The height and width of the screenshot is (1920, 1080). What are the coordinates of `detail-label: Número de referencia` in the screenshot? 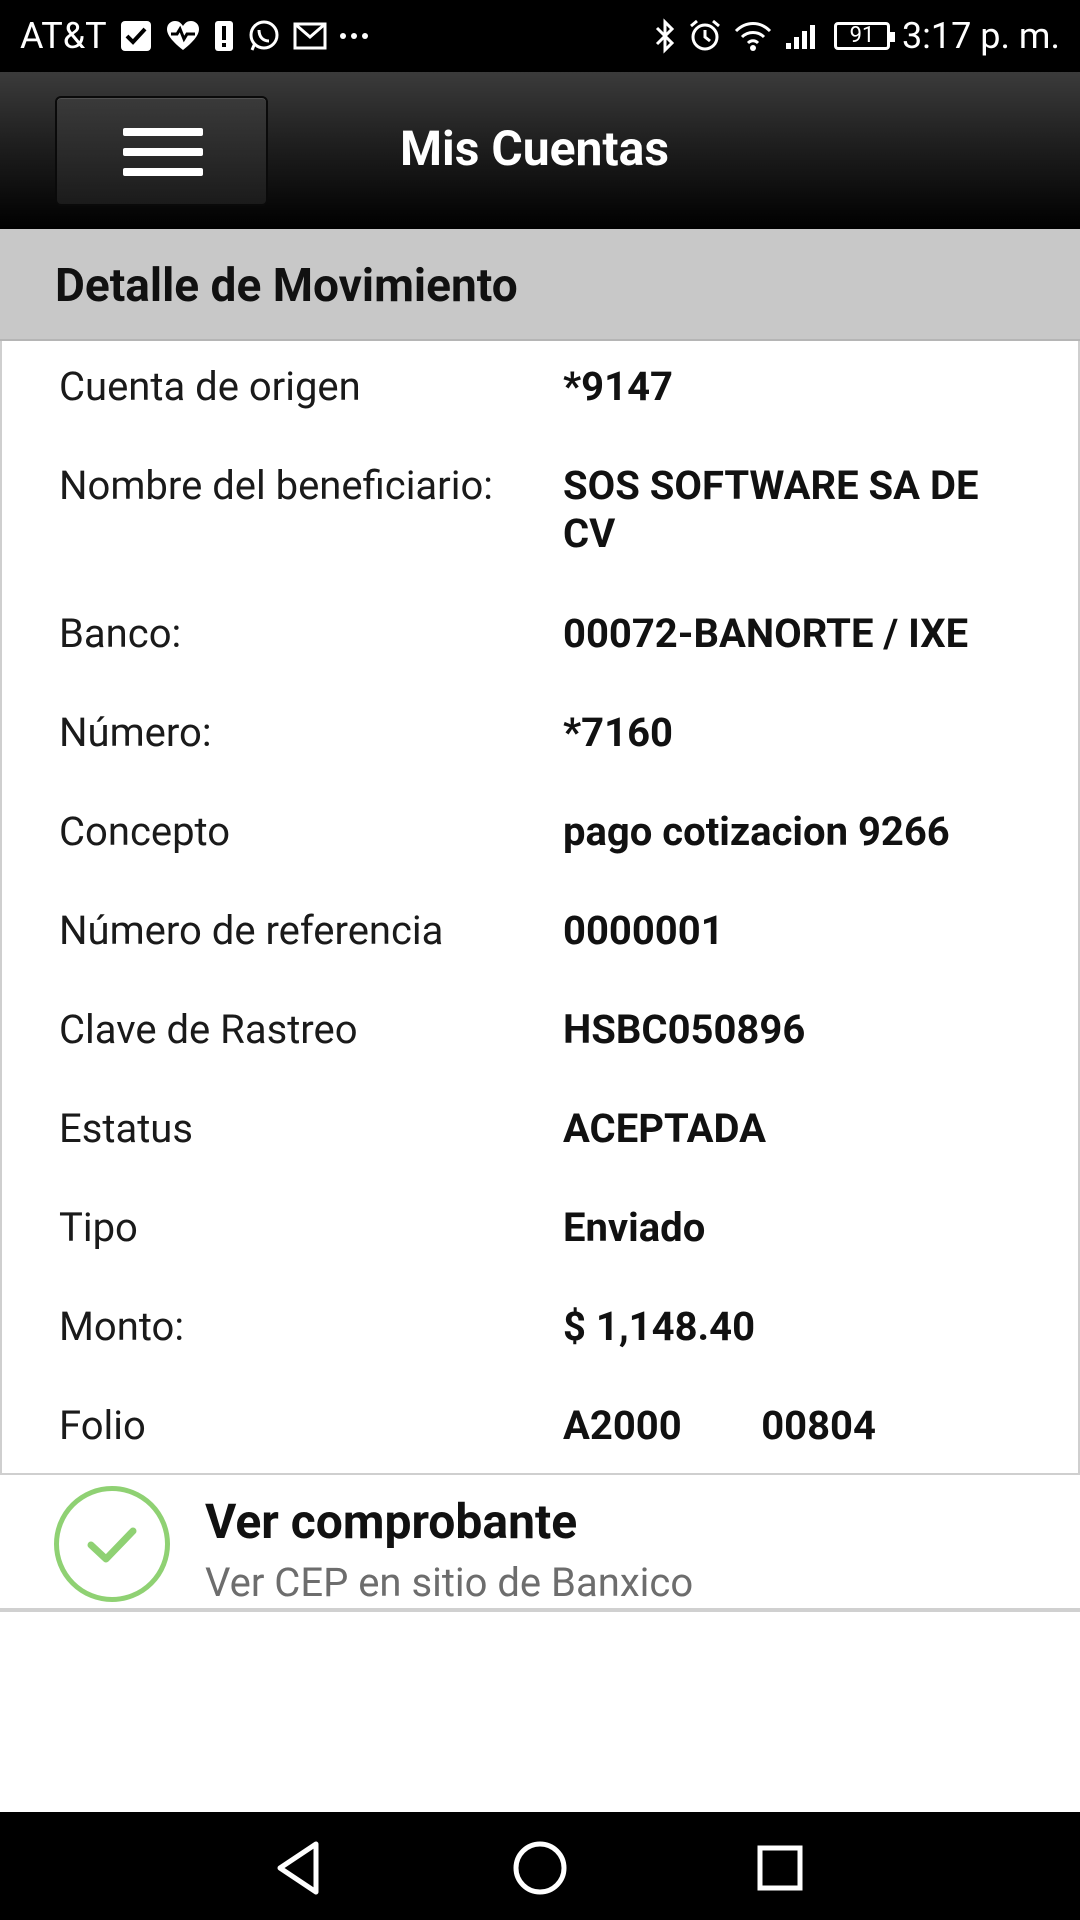 It's located at (251, 930).